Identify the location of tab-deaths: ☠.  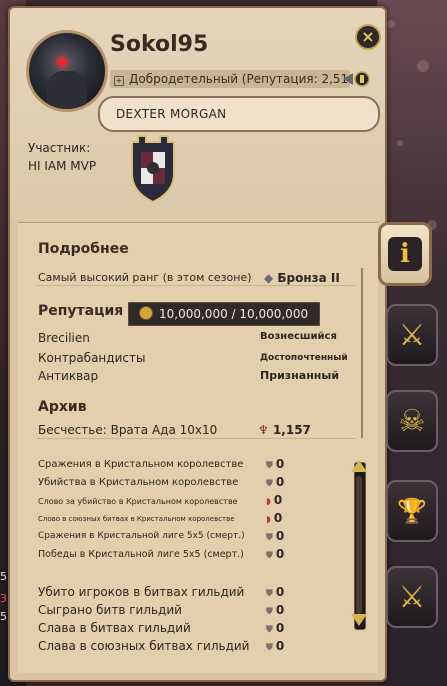
(412, 421).